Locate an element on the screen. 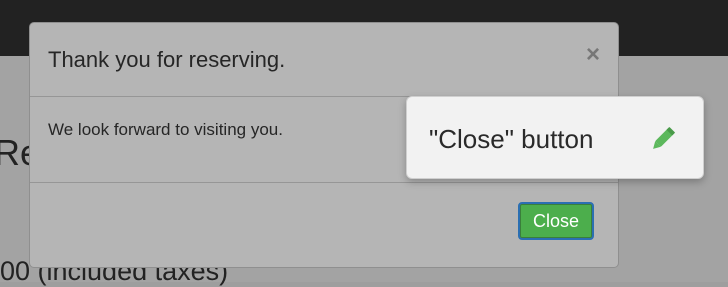 Image resolution: width=728 pixels, height=287 pixels. pencil-icon is located at coordinates (663, 139).